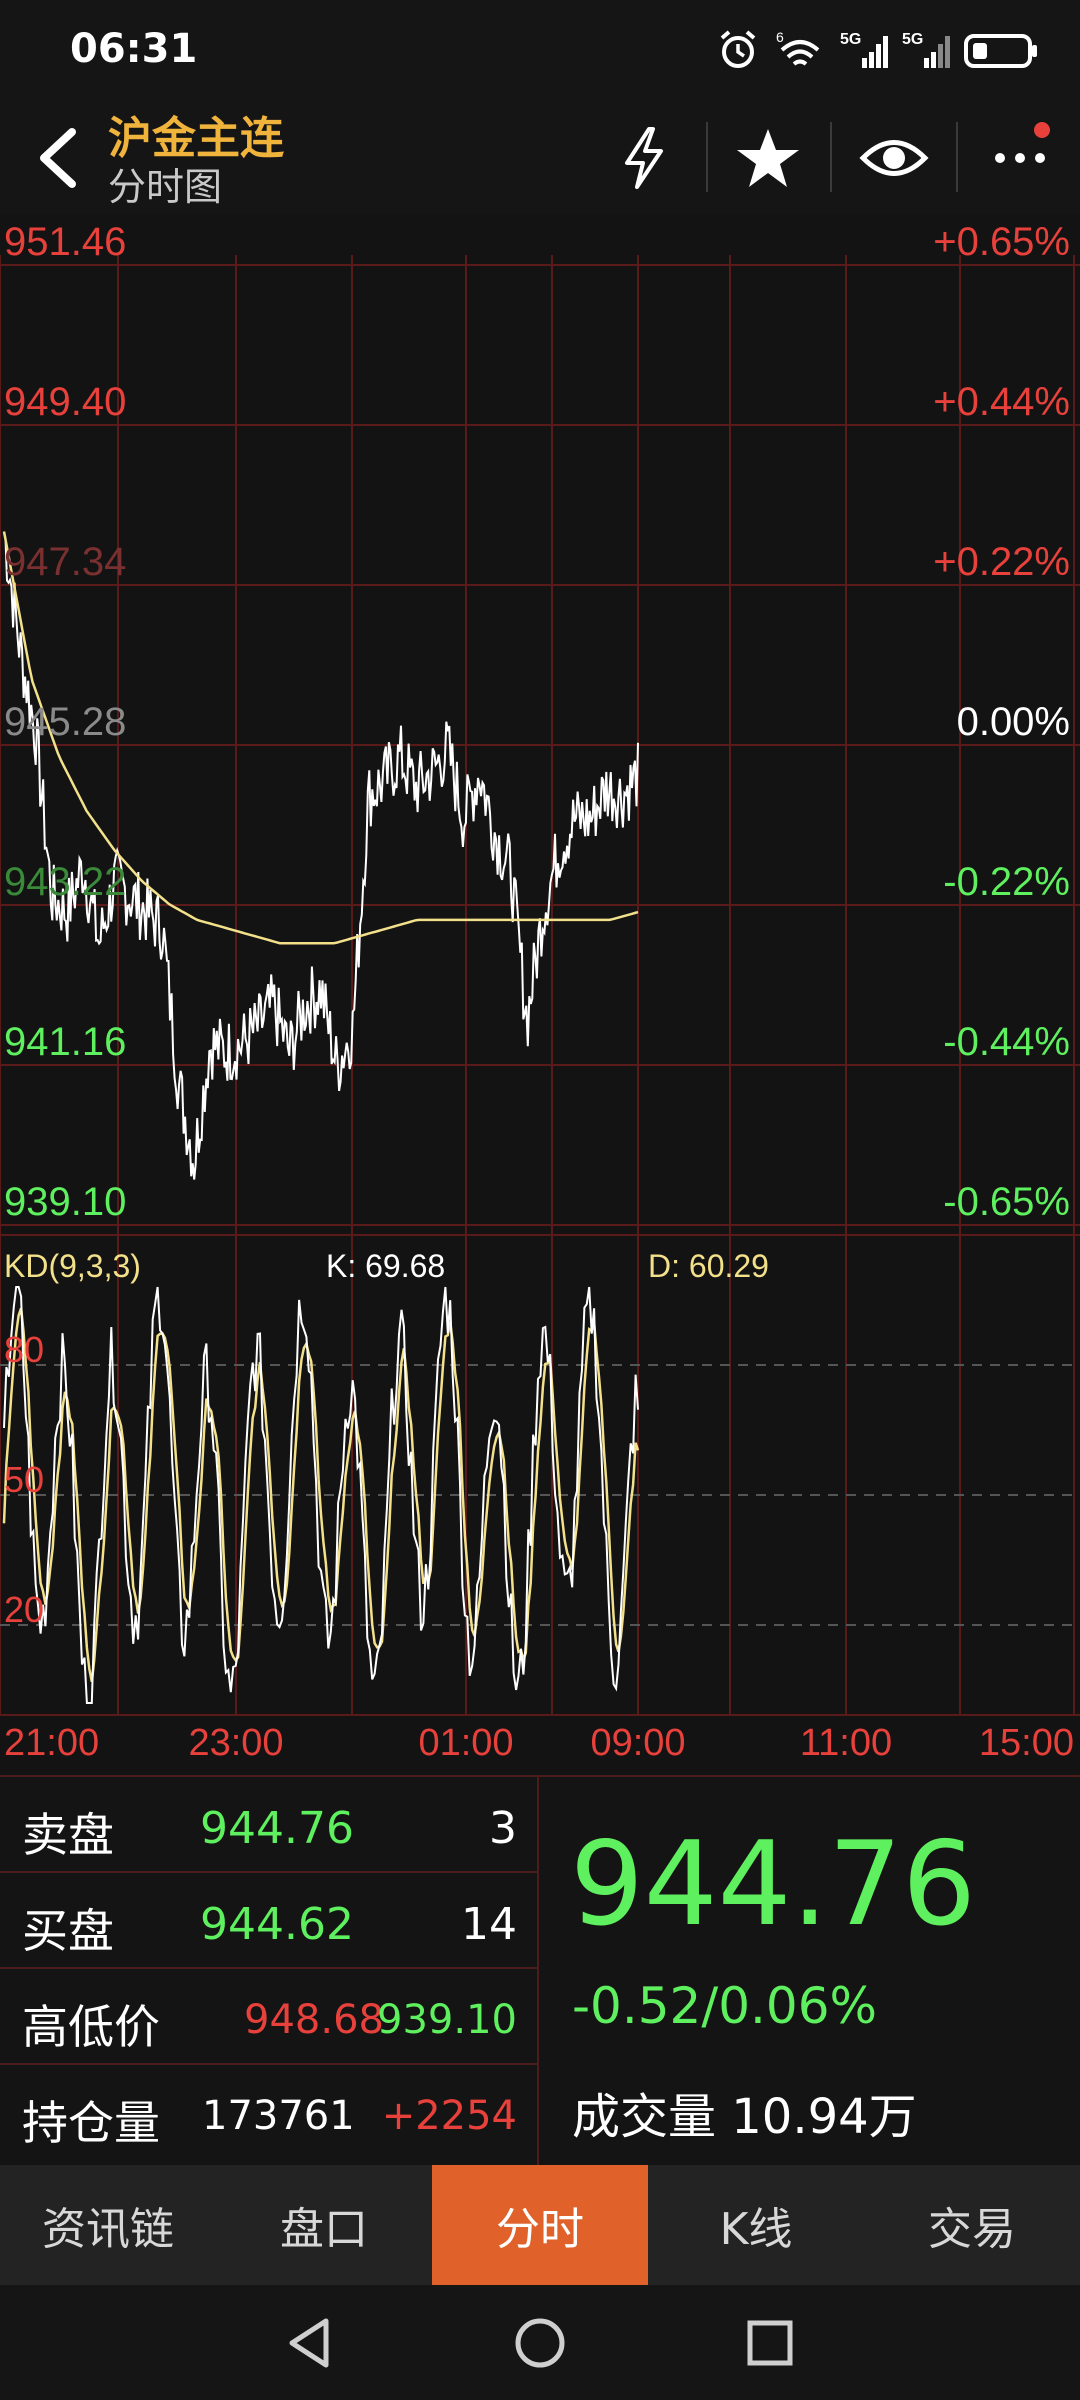 The image size is (1080, 2400). What do you see at coordinates (277, 1924) in the screenshot?
I see `buy-price: 944.62` at bounding box center [277, 1924].